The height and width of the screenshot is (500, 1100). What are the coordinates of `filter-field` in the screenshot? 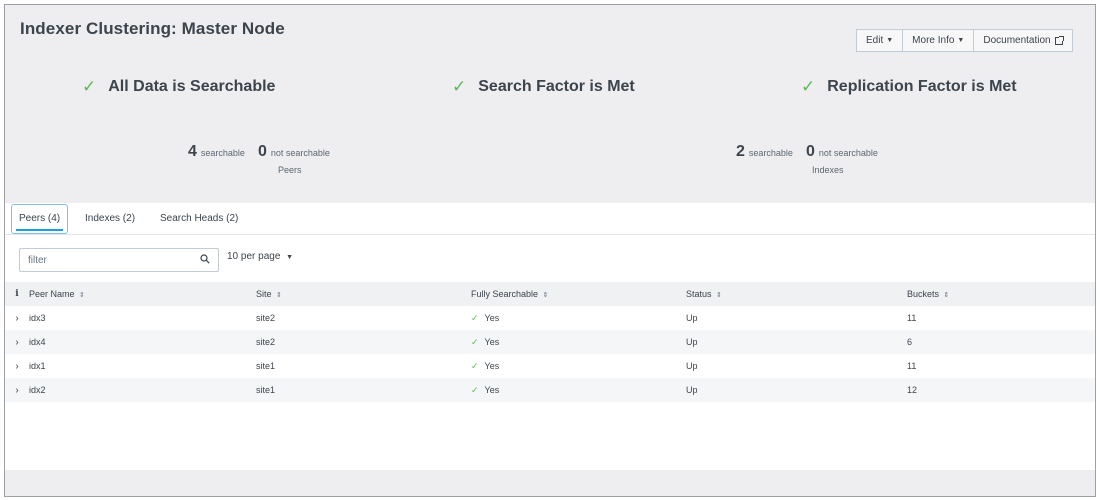 It's located at (119, 260).